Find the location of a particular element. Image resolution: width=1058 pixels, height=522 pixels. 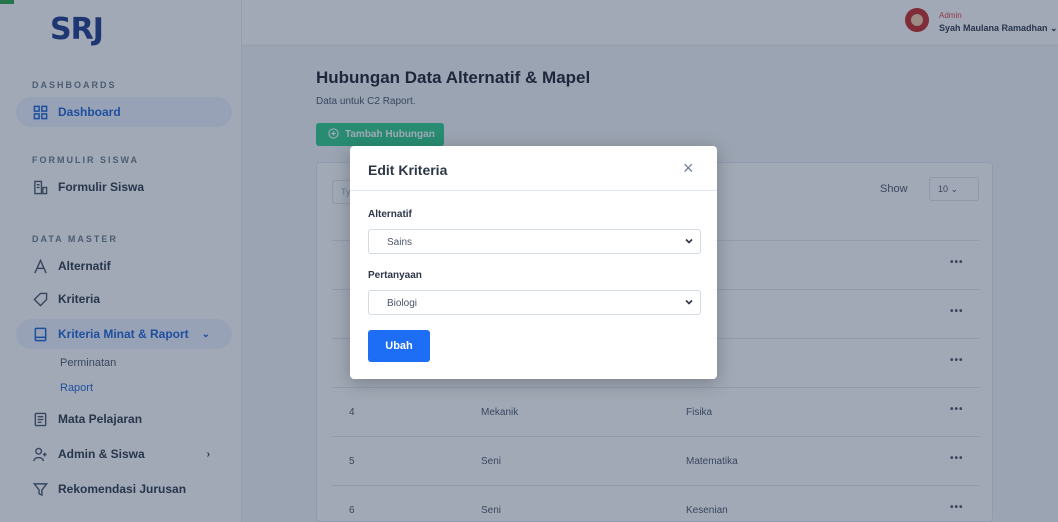

close-icon: × is located at coordinates (688, 168).